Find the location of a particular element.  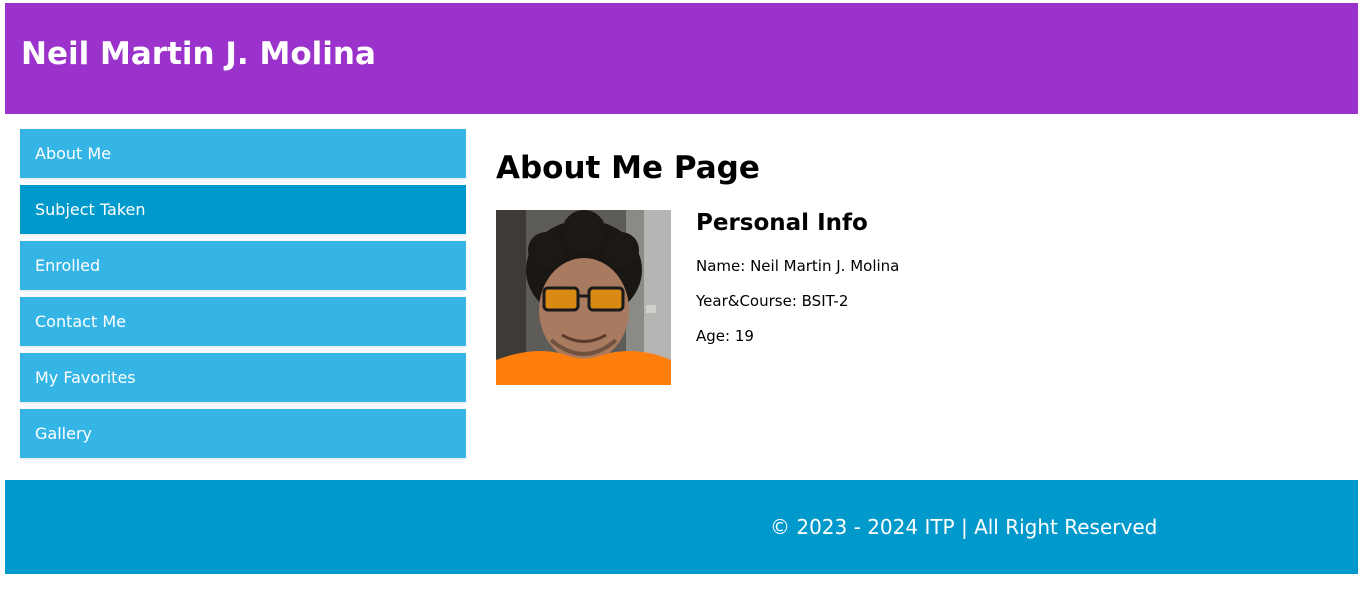

sidebar-item-contact-me: Contact Me is located at coordinates (243, 321).